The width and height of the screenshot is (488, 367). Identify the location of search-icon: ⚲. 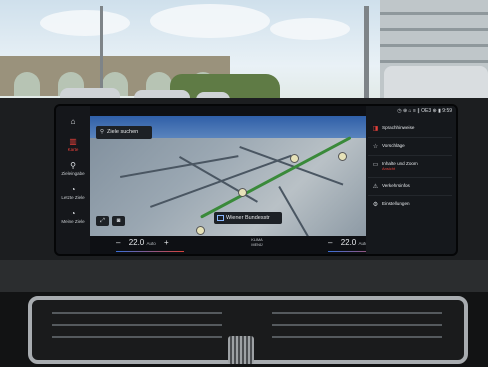
(102, 132).